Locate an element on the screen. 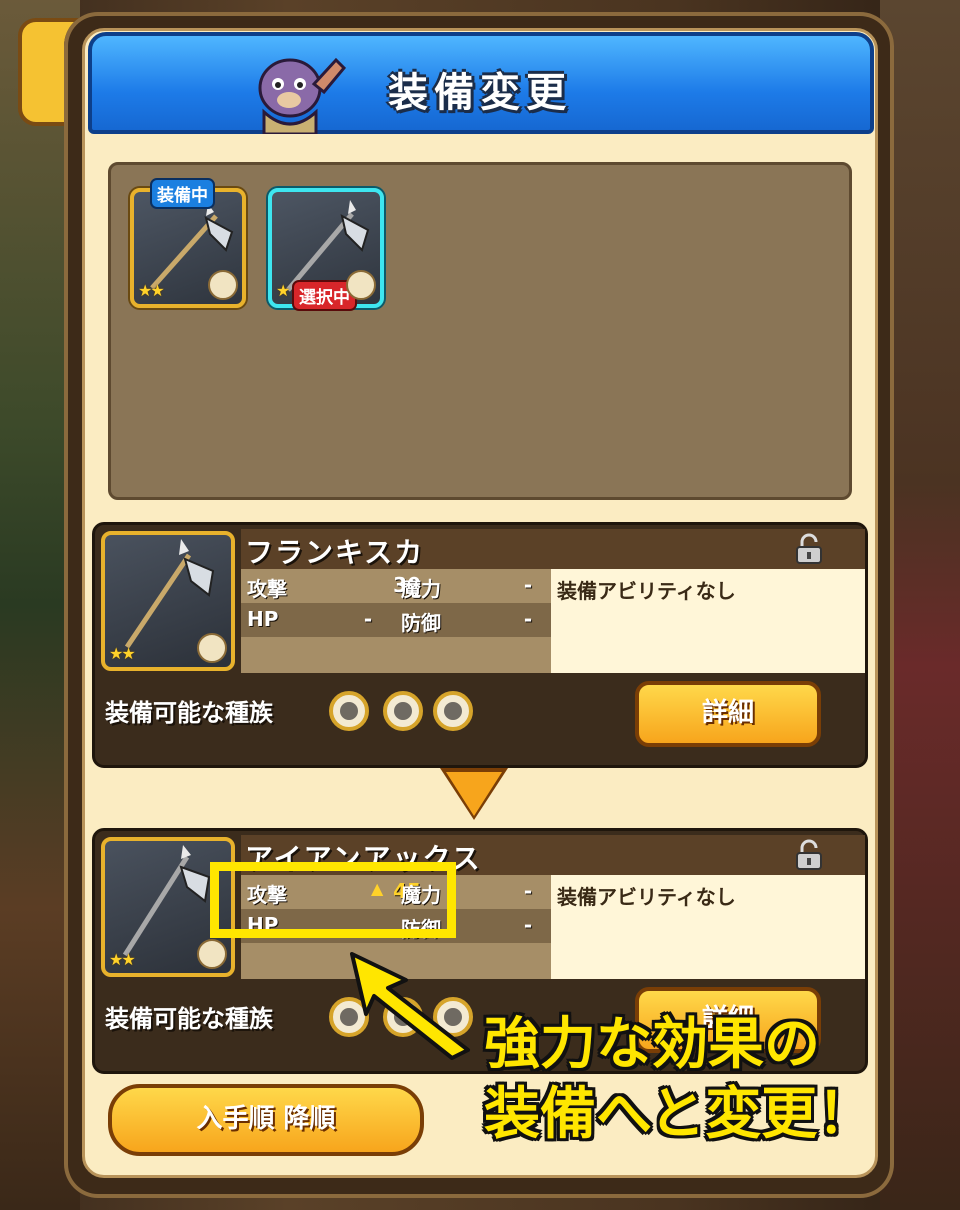 The width and height of the screenshot is (960, 1210). race-icon-wing is located at coordinates (403, 711).